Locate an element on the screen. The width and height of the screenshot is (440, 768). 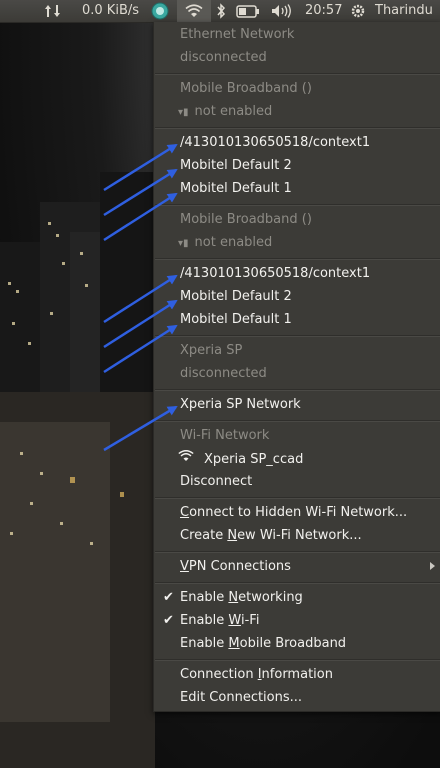
enable-networking-item: Enable Networking is located at coordinates (241, 598).